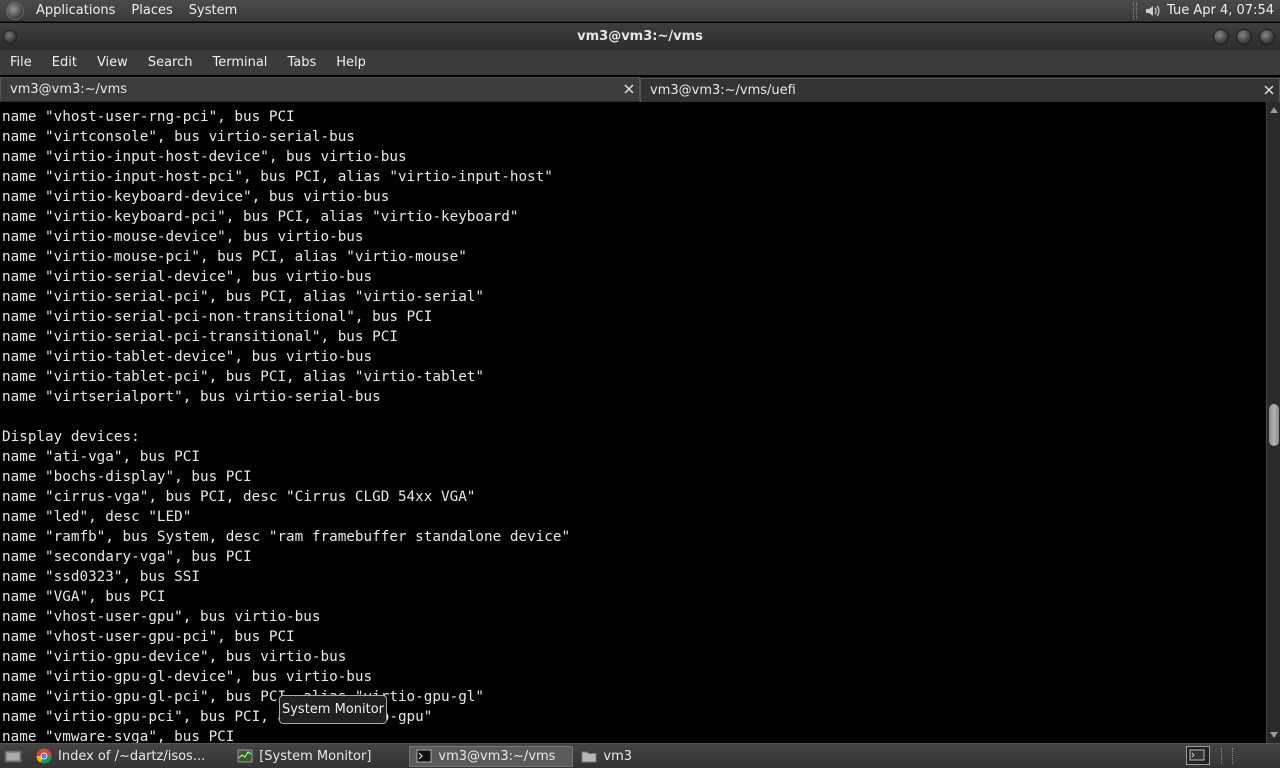 This screenshot has height=768, width=1280. Describe the element at coordinates (1244, 37) in the screenshot. I see `maximize-button` at that location.